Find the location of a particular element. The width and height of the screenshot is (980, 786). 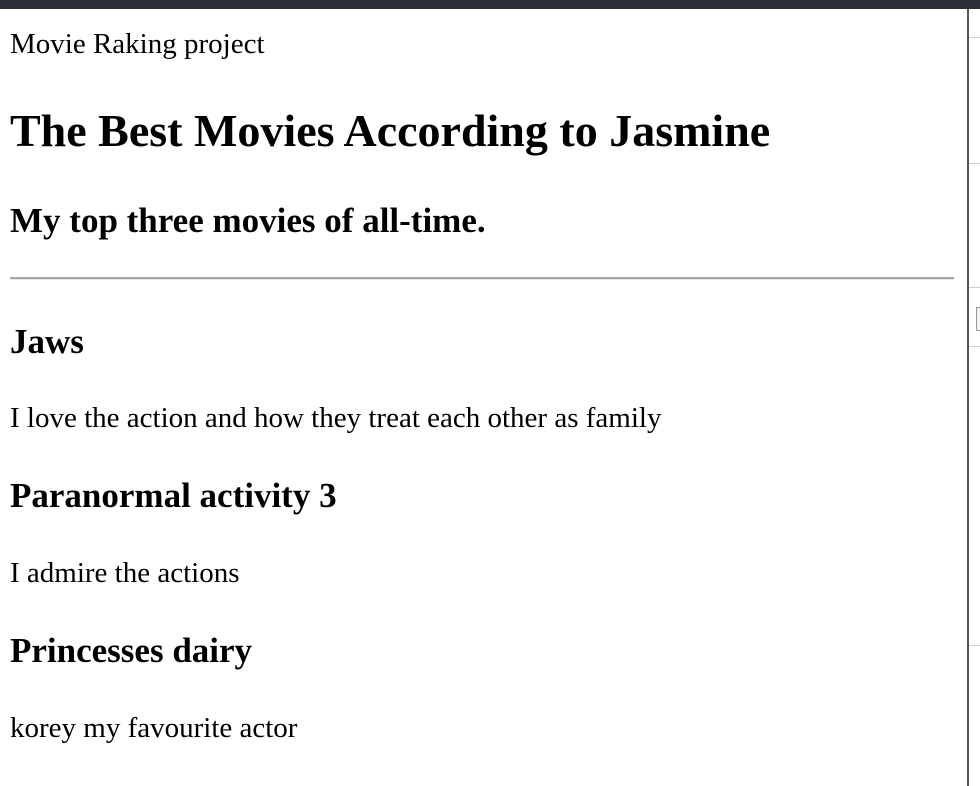

movie-note-3: korey my favourite actor is located at coordinates (154, 728).